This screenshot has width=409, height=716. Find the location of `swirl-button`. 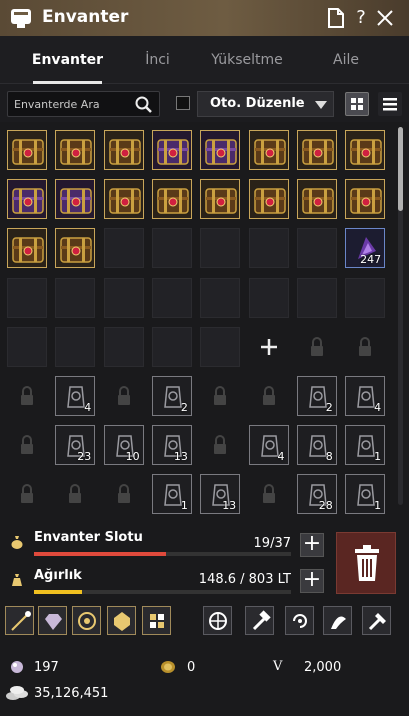

swirl-button is located at coordinates (299, 620).